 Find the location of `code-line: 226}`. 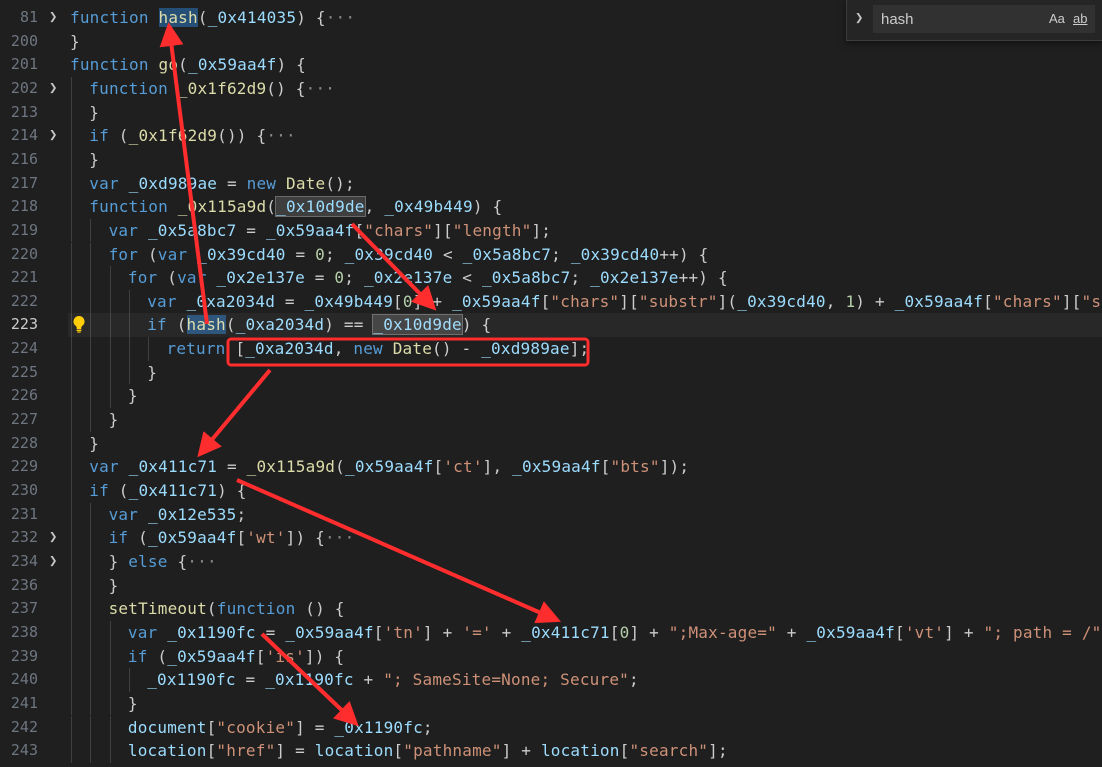

code-line: 226} is located at coordinates (551, 396).